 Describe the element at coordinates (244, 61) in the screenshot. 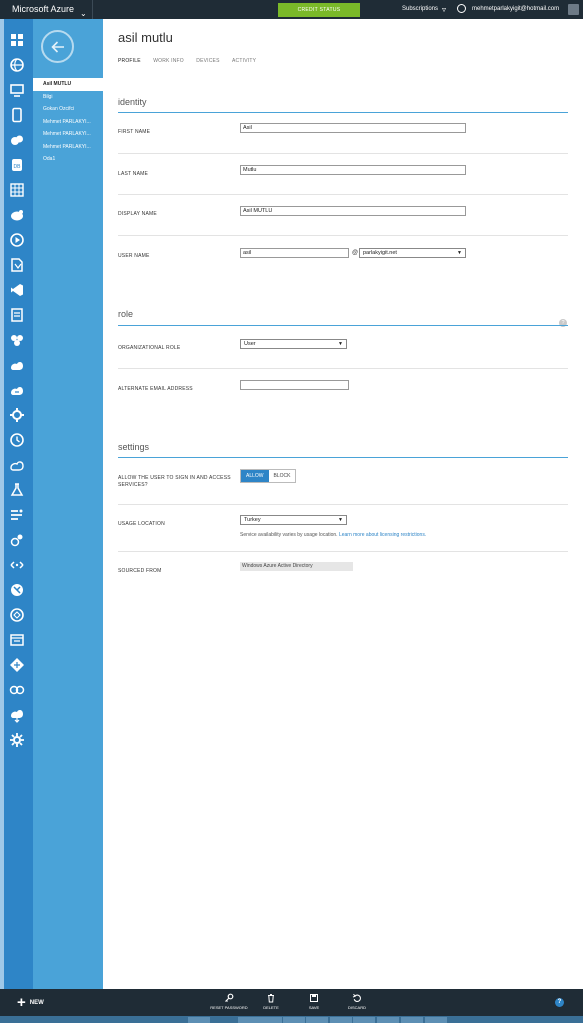

I see `tab-activity: ACTIVITY` at that location.